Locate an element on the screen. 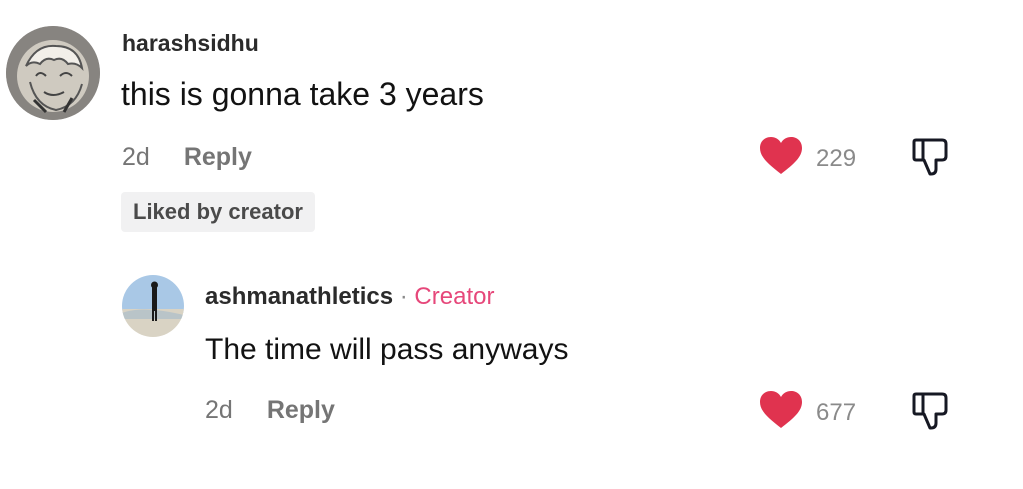 The height and width of the screenshot is (489, 1023). reply-text: The time will pass anyways is located at coordinates (387, 349).